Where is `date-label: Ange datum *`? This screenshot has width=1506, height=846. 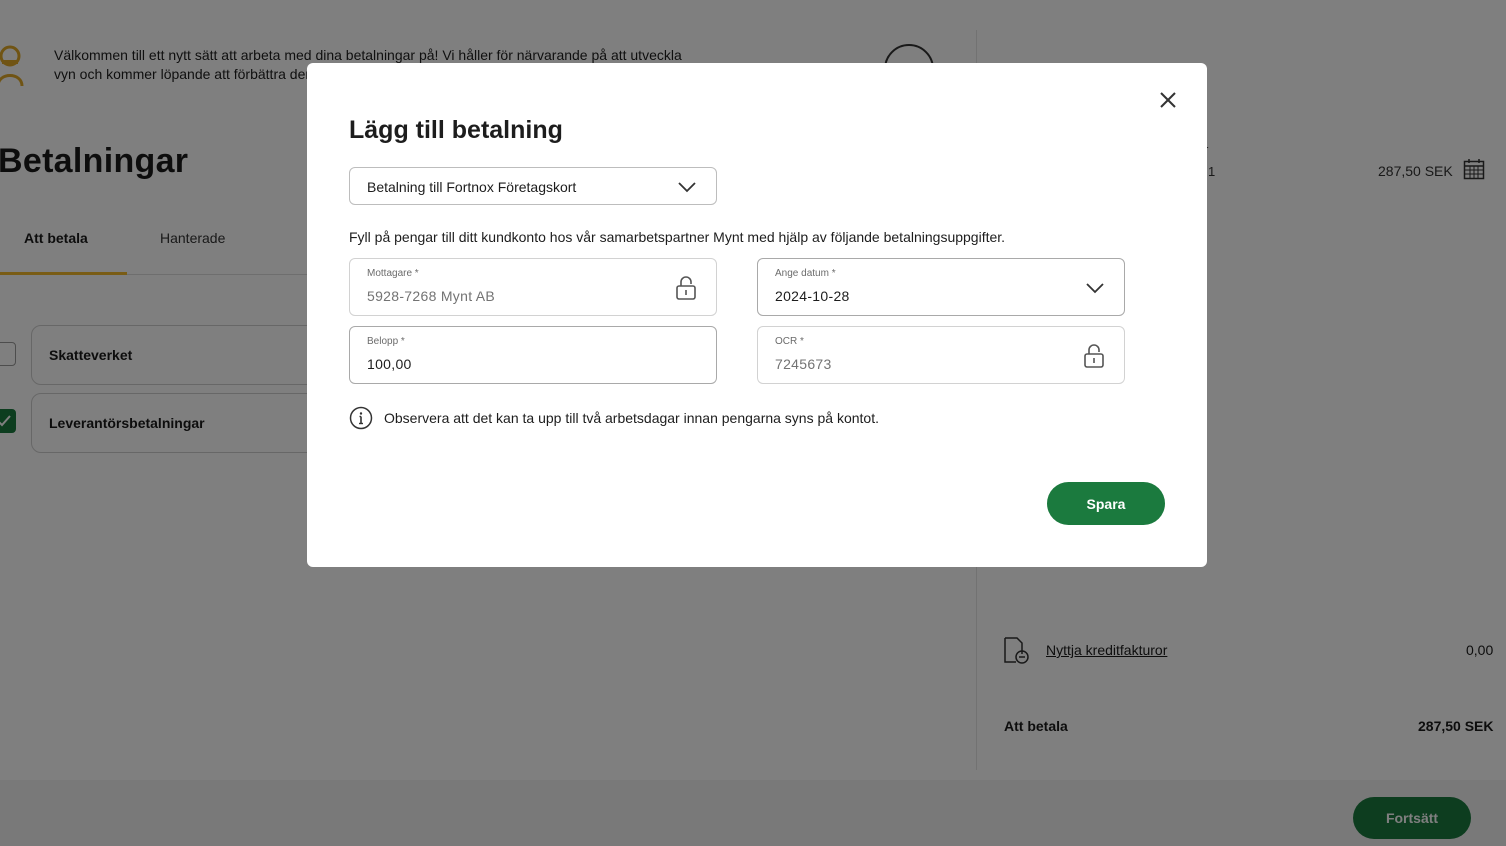
date-label: Ange datum * is located at coordinates (805, 273).